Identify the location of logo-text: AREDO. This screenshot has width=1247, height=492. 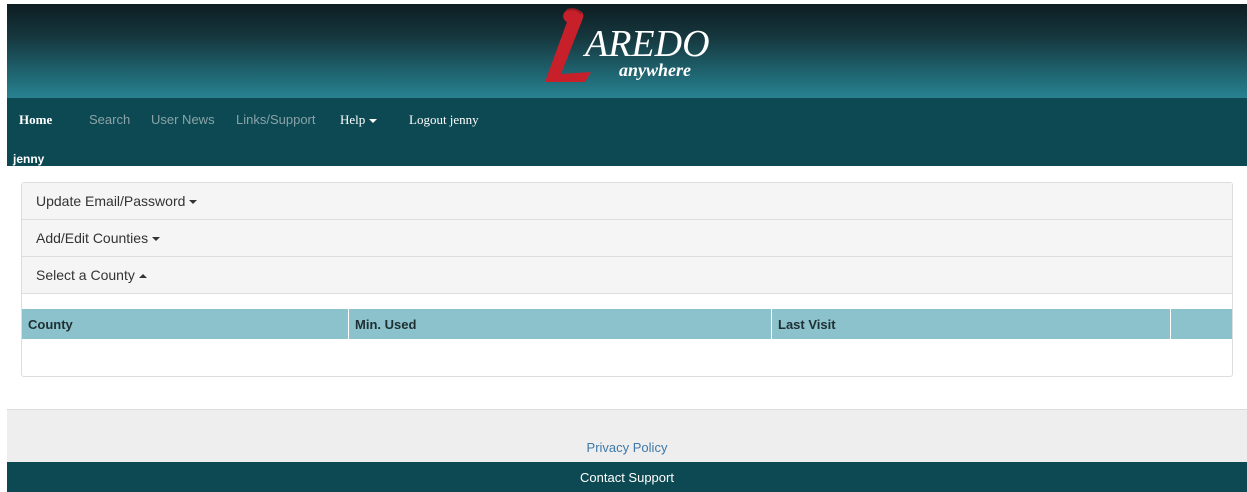
(646, 44).